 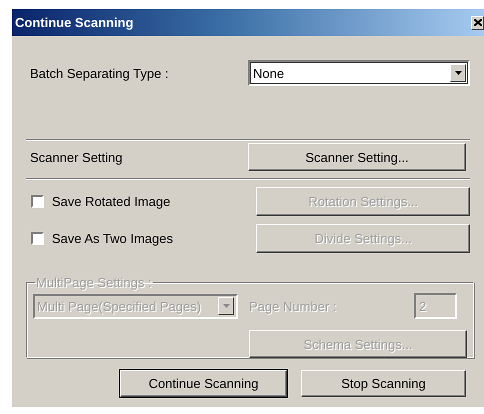 What do you see at coordinates (383, 383) in the screenshot?
I see `dialog-button: Stop Scanning` at bounding box center [383, 383].